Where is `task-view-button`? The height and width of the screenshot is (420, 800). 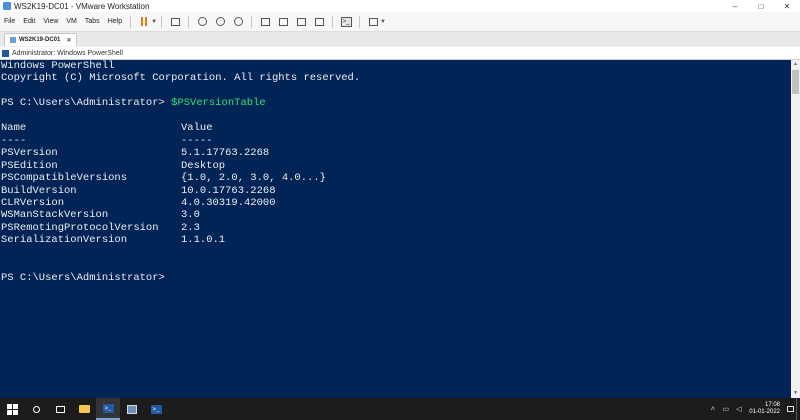 task-view-button is located at coordinates (60, 409).